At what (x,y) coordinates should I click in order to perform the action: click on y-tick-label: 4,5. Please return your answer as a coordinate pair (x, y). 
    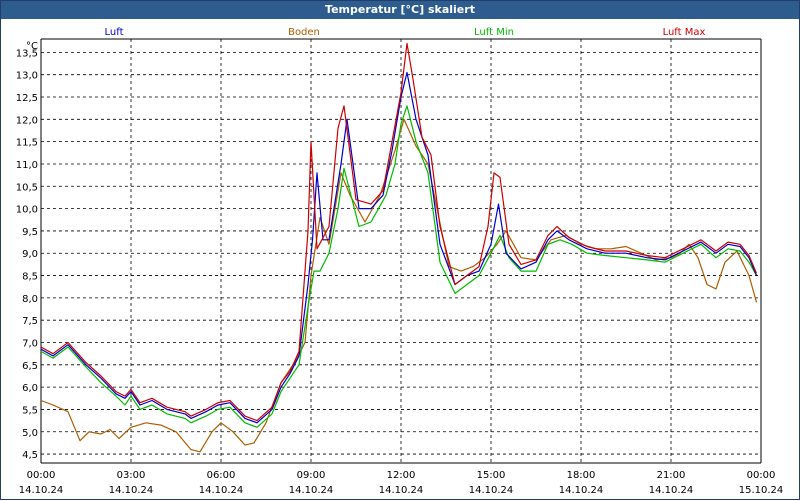
    Looking at the image, I should click on (30, 455).